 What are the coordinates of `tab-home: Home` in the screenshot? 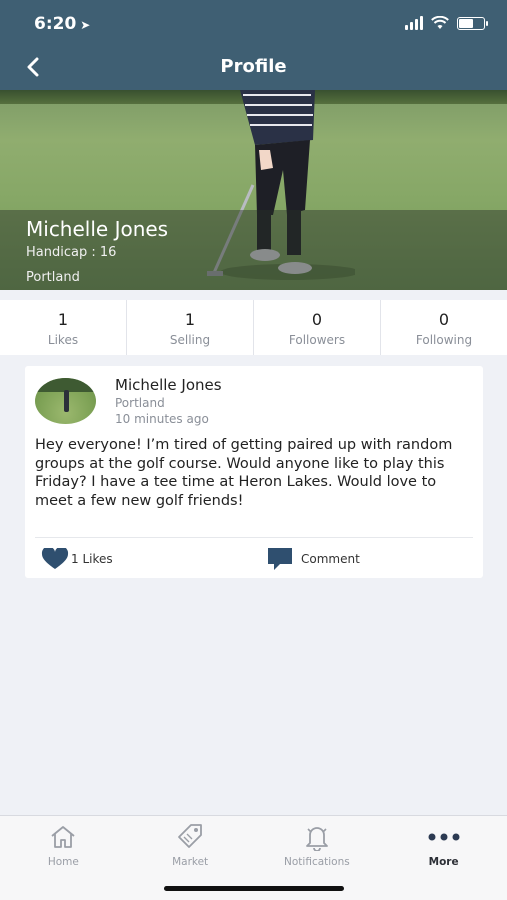 It's located at (63, 858).